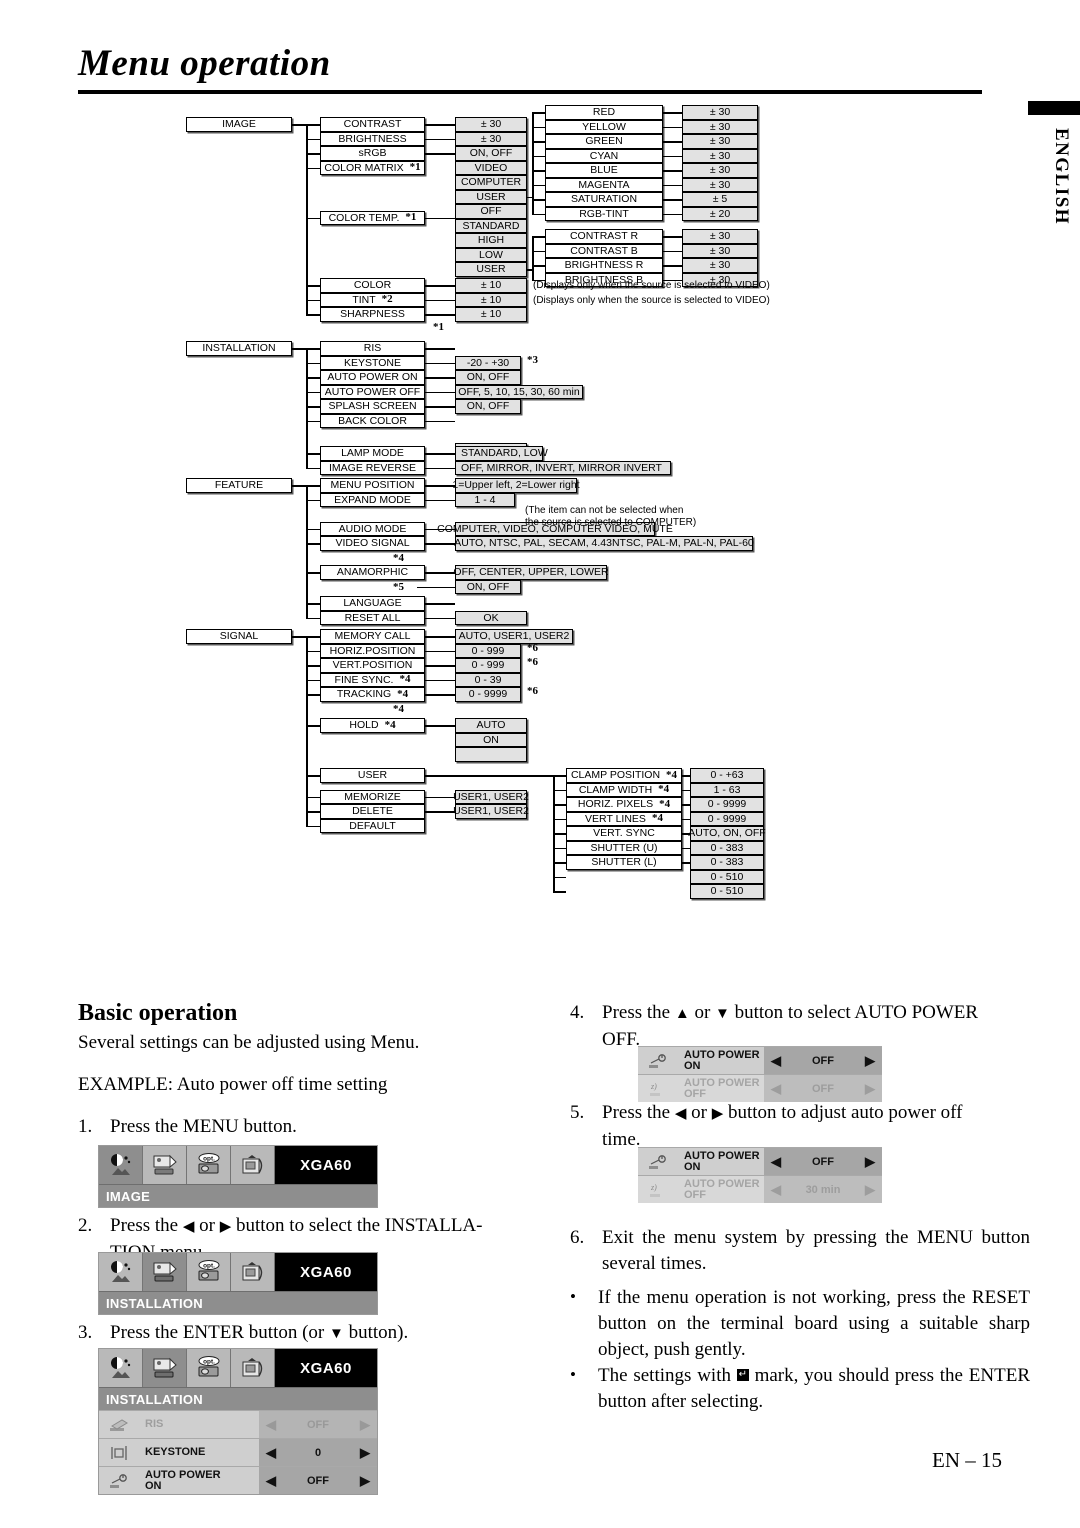 This screenshot has height=1528, width=1080. I want to click on tree-root-installation: INSTALLATION, so click(239, 348).